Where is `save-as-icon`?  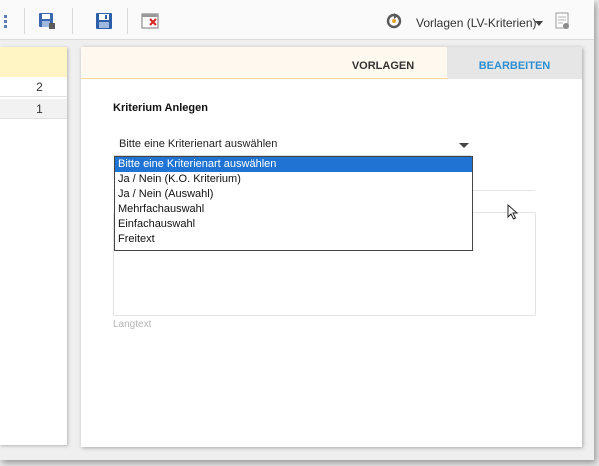
save-as-icon is located at coordinates (47, 21).